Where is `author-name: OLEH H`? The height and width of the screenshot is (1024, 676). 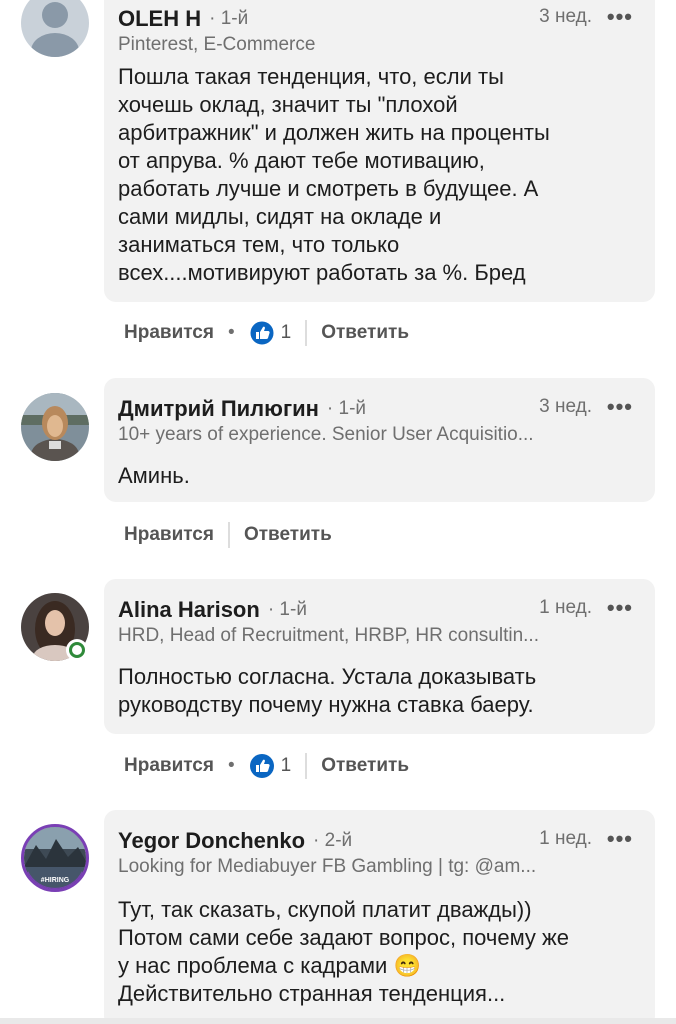 author-name: OLEH H is located at coordinates (159, 19).